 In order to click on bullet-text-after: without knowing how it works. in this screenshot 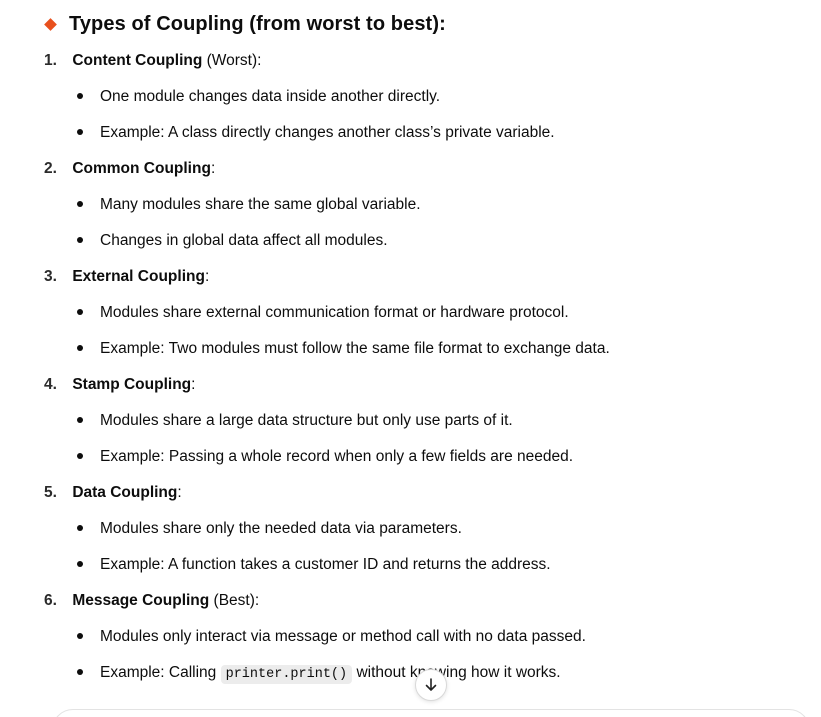, I will do `click(456, 672)`.